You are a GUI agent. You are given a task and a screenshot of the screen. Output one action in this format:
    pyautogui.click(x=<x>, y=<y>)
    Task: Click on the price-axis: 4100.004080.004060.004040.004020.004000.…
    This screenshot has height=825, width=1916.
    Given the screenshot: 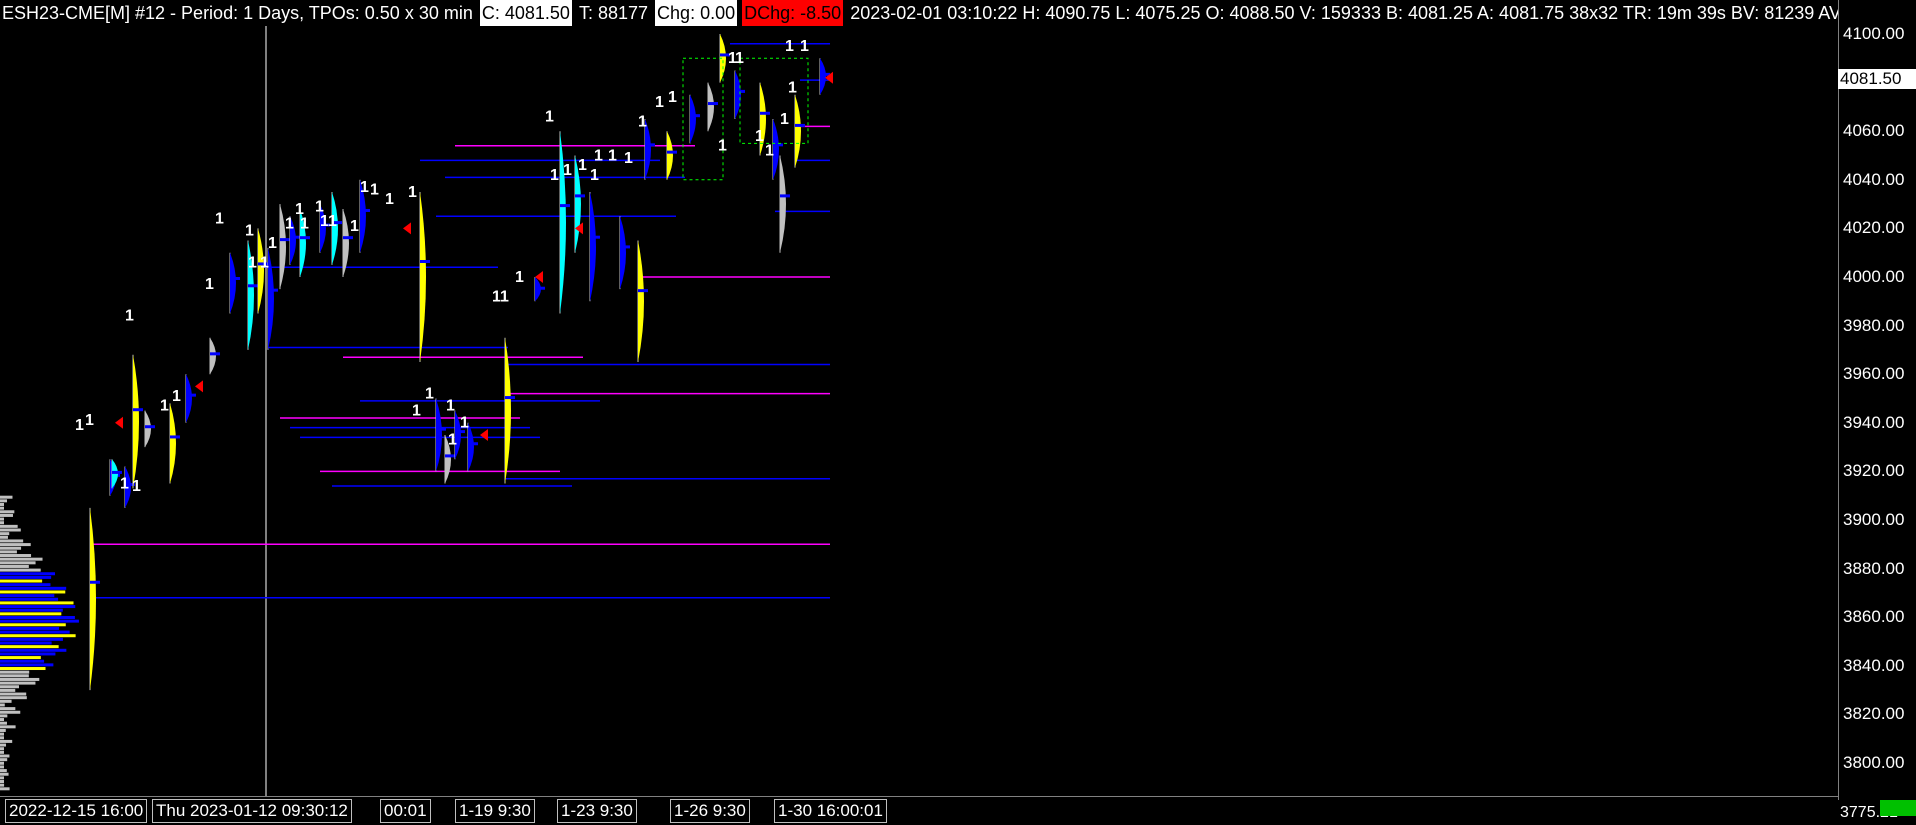 What is the action you would take?
    pyautogui.click(x=1877, y=400)
    